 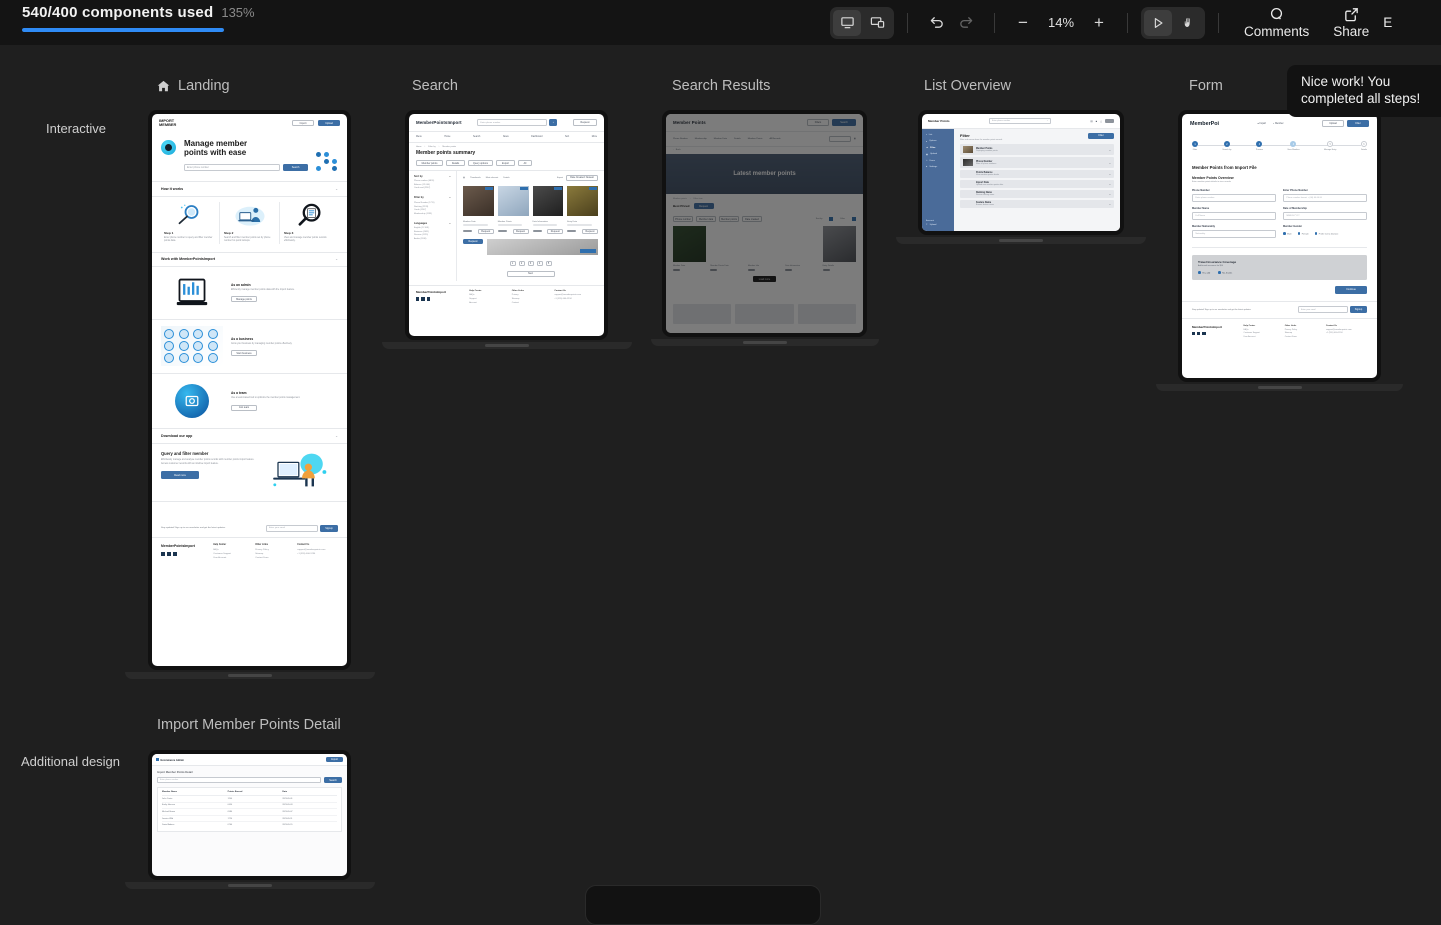 What do you see at coordinates (1332, 123) in the screenshot?
I see `form-upload-button: Upload` at bounding box center [1332, 123].